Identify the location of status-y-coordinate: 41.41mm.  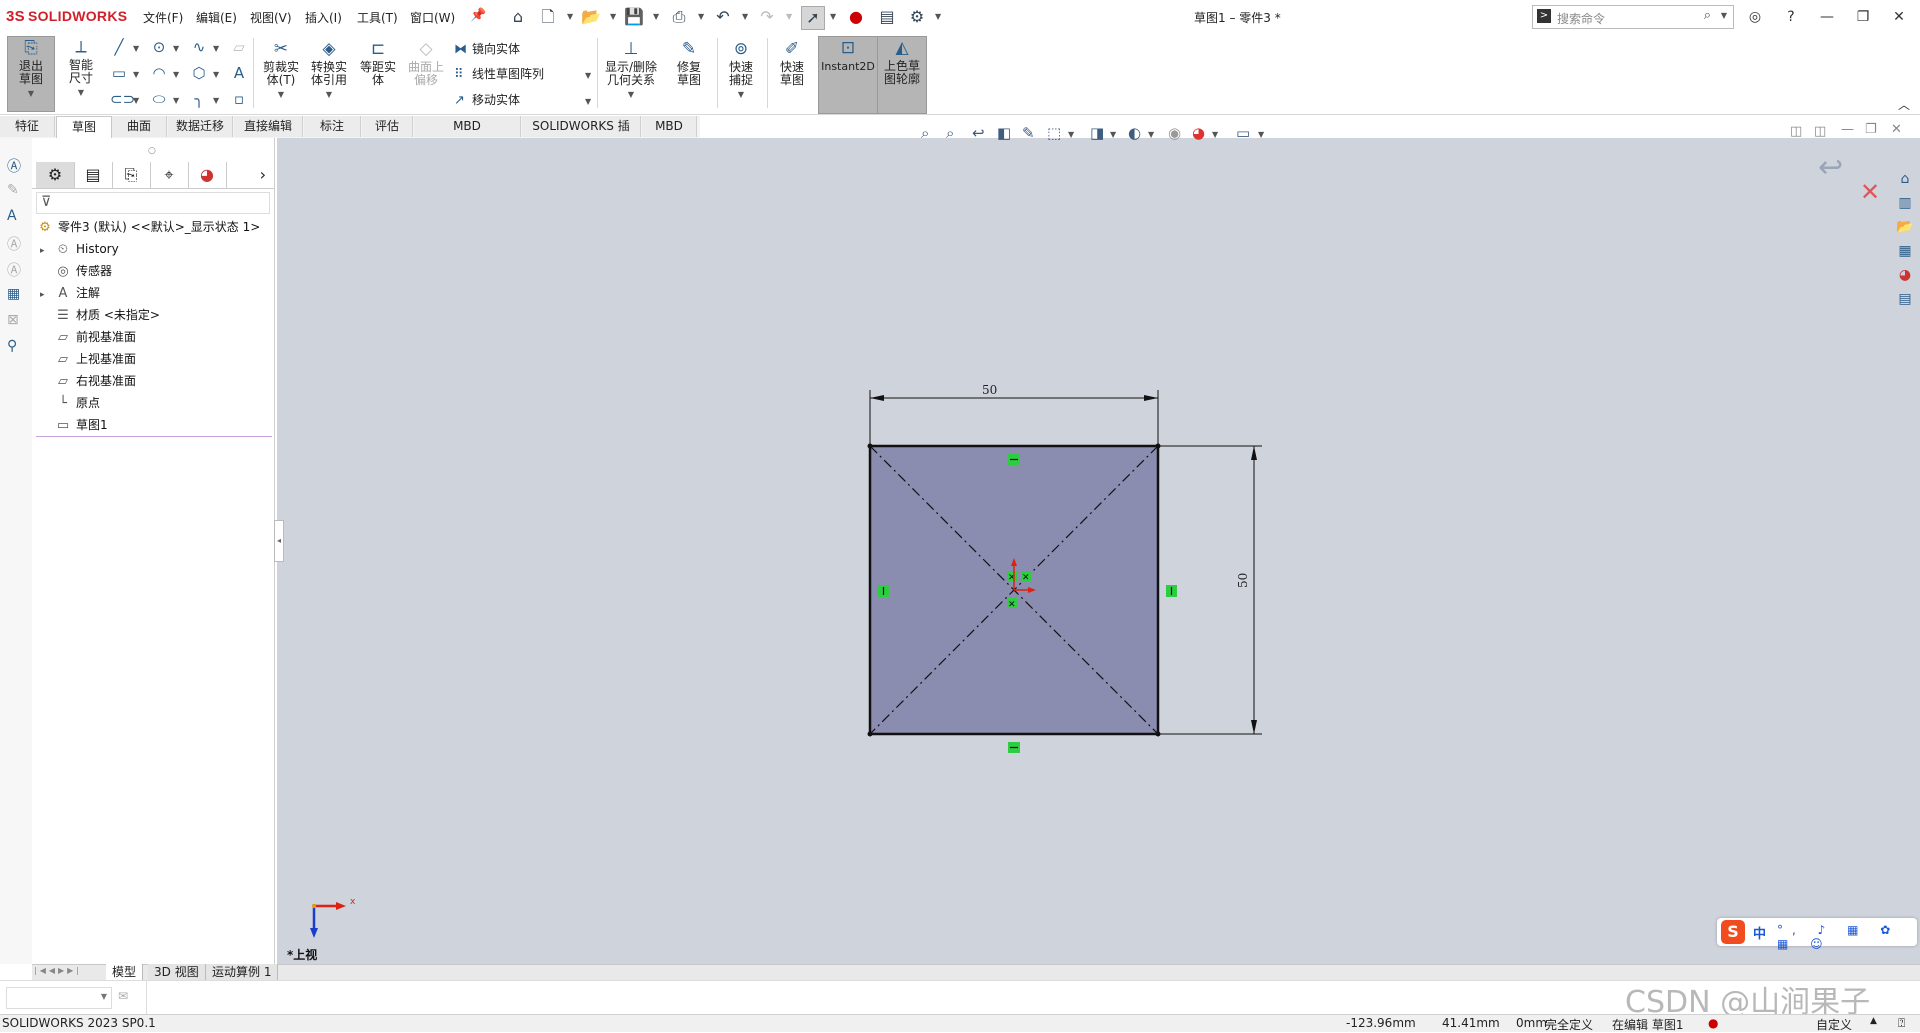
(1471, 1023).